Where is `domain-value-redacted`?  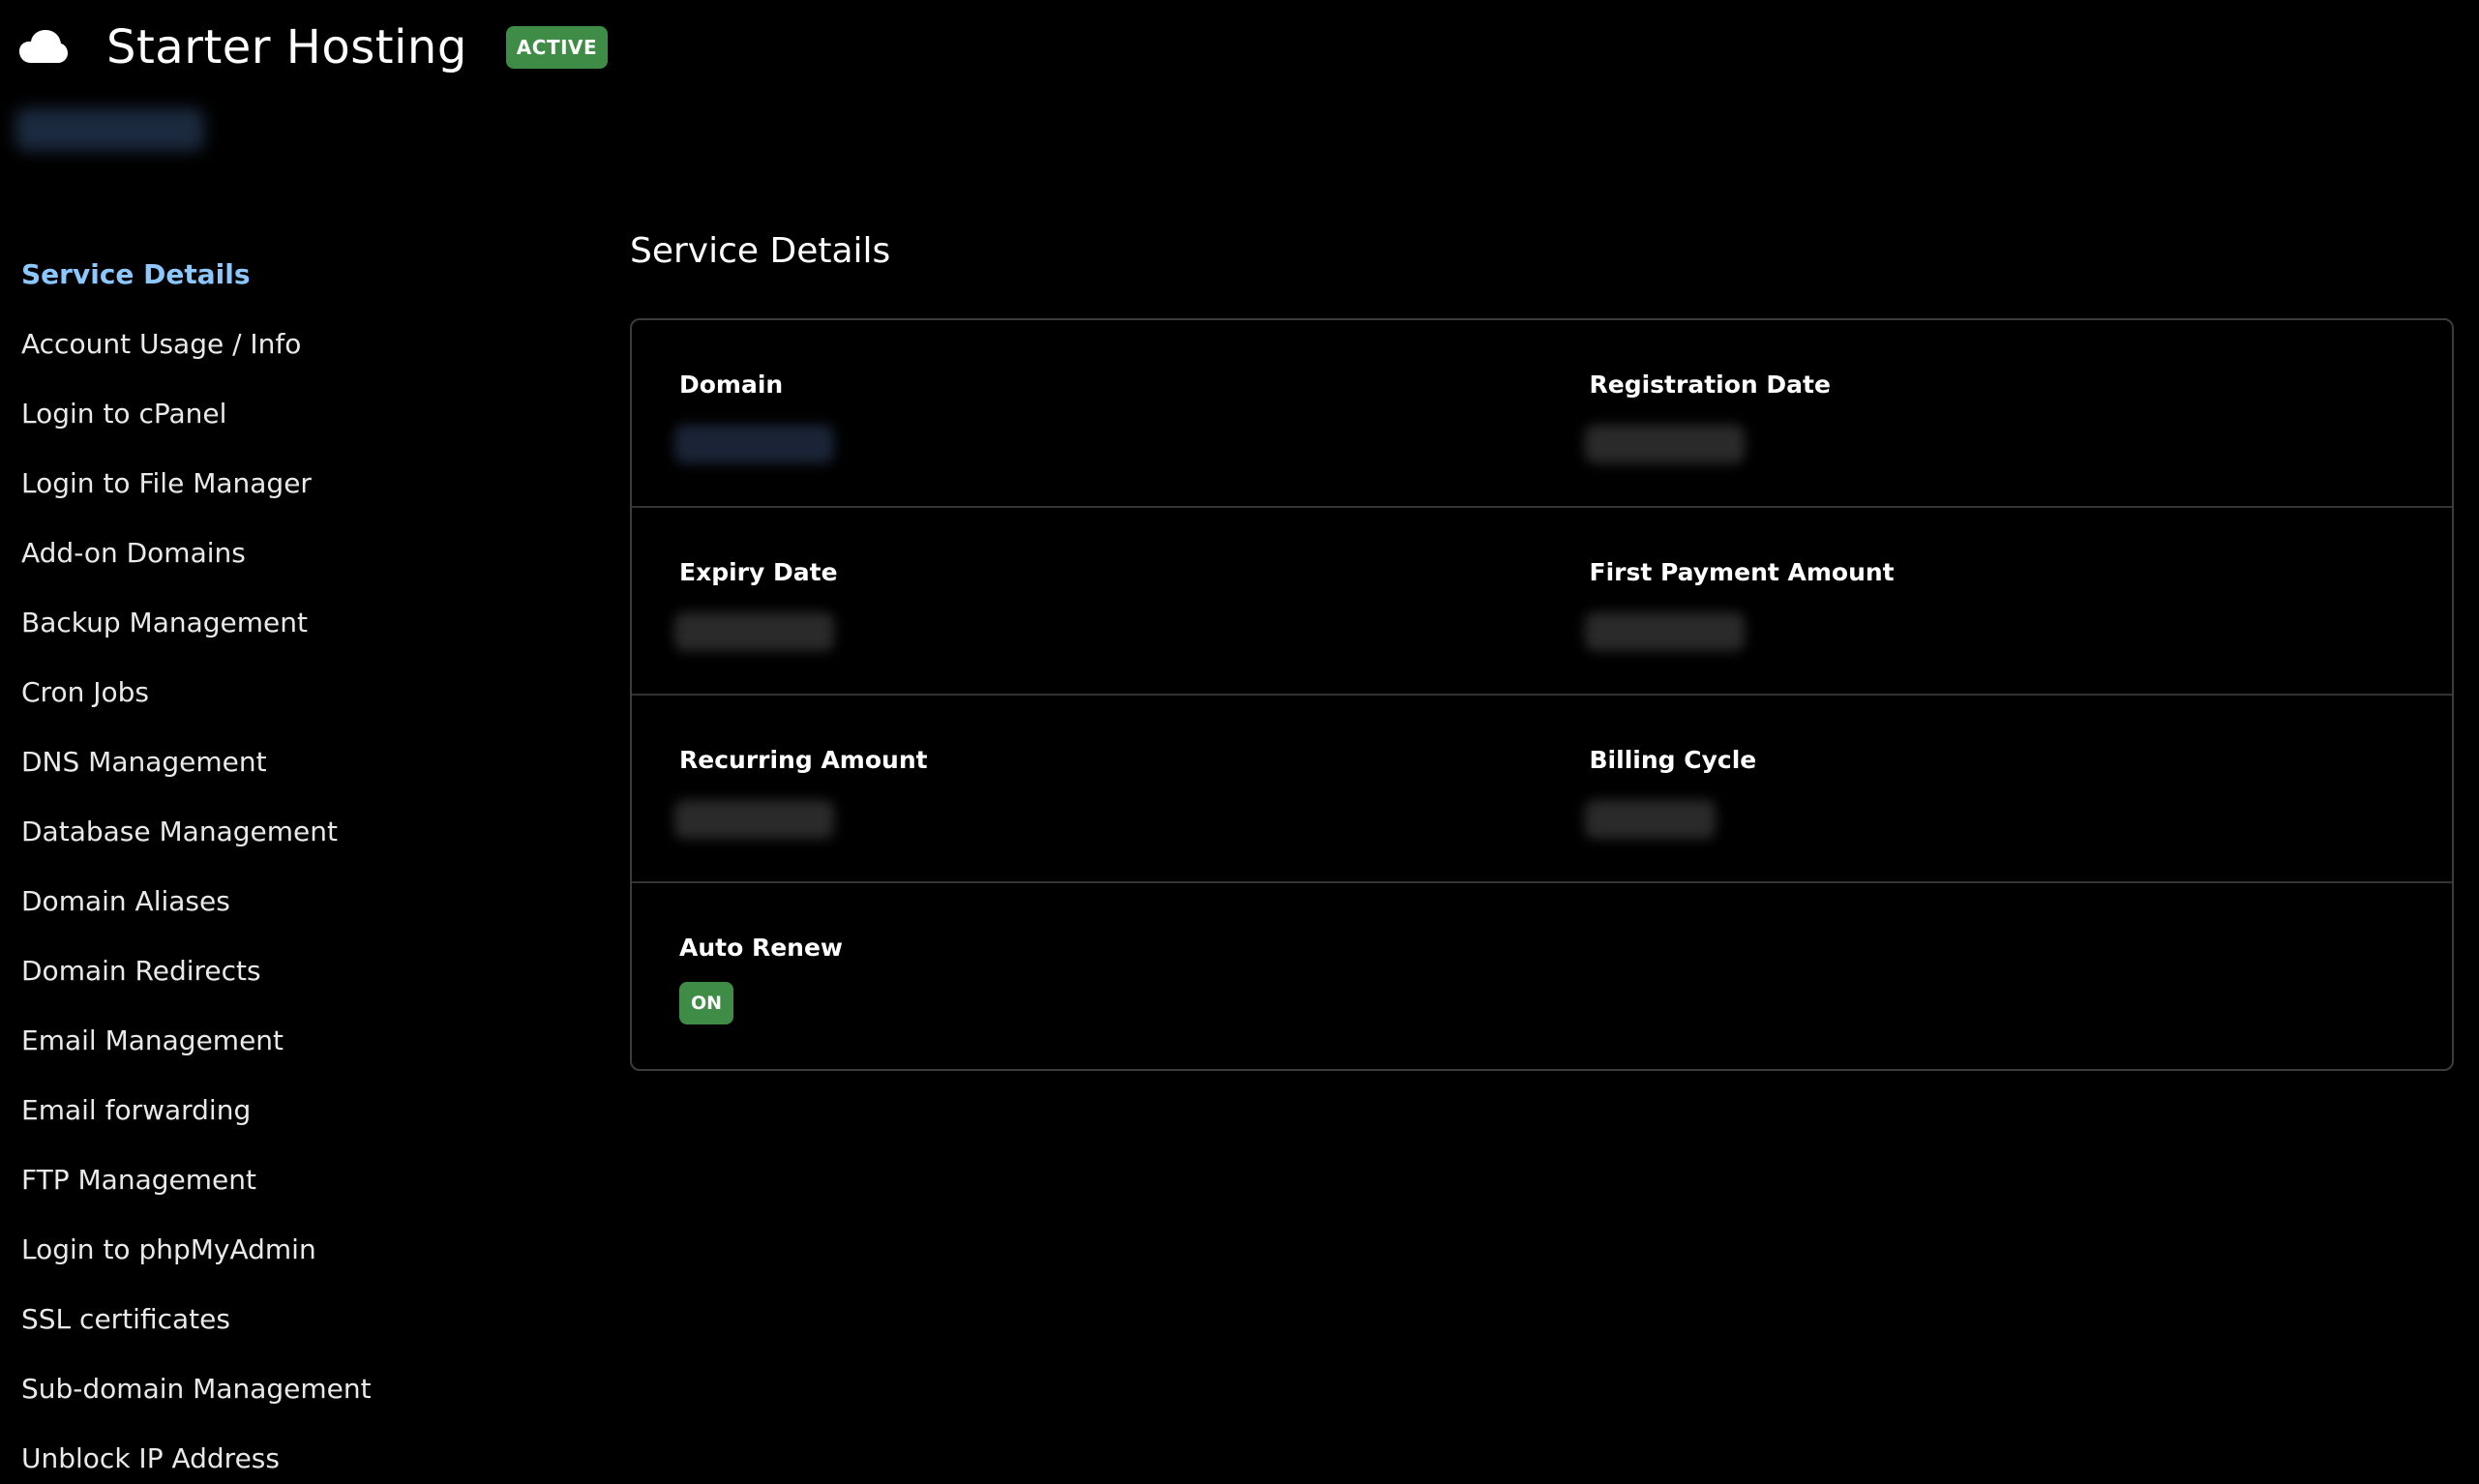
domain-value-redacted is located at coordinates (754, 444).